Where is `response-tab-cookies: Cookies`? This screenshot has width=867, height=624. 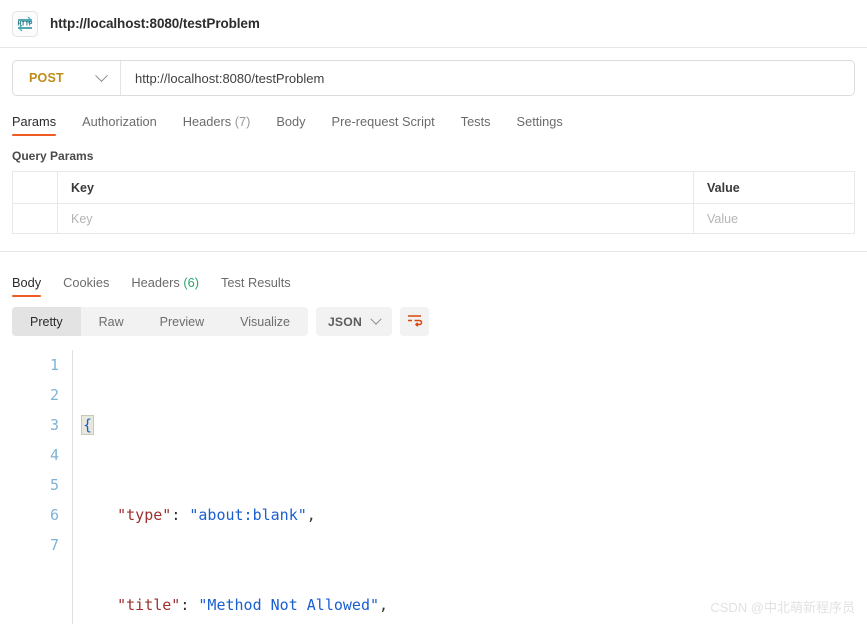 response-tab-cookies: Cookies is located at coordinates (86, 286).